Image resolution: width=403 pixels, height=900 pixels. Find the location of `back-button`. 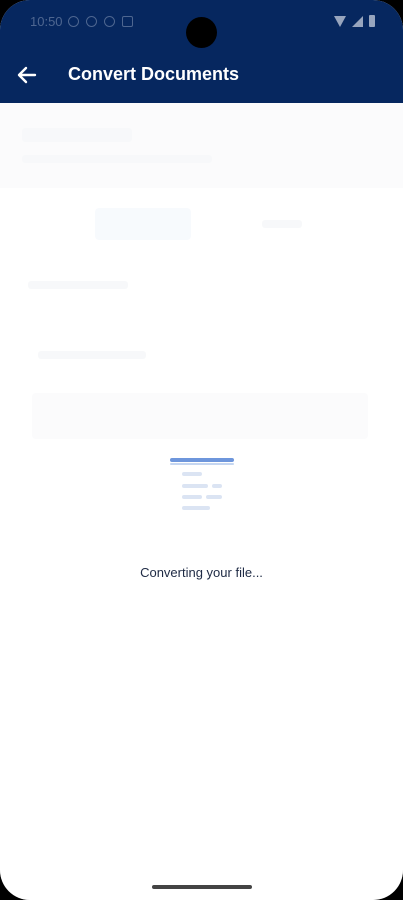

back-button is located at coordinates (27, 75).